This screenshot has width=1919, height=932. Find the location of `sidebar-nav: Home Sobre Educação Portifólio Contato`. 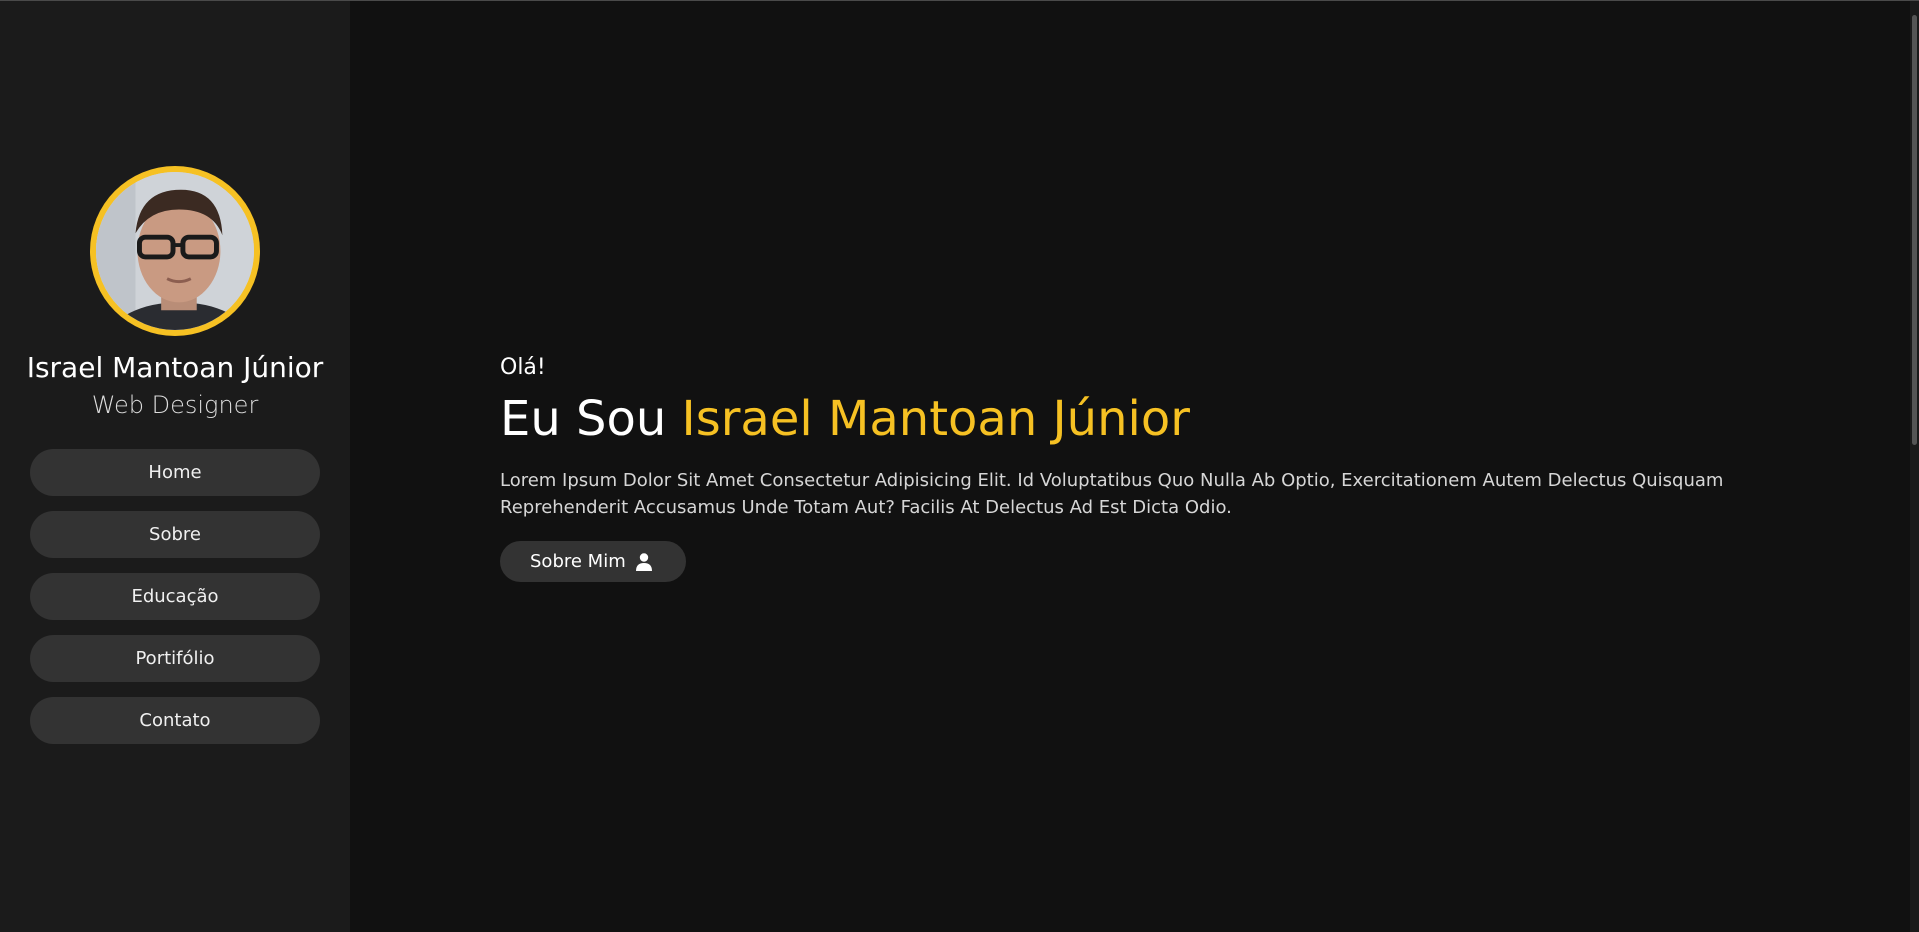

sidebar-nav: Home Sobre Educação Portifólio Contato is located at coordinates (175, 604).